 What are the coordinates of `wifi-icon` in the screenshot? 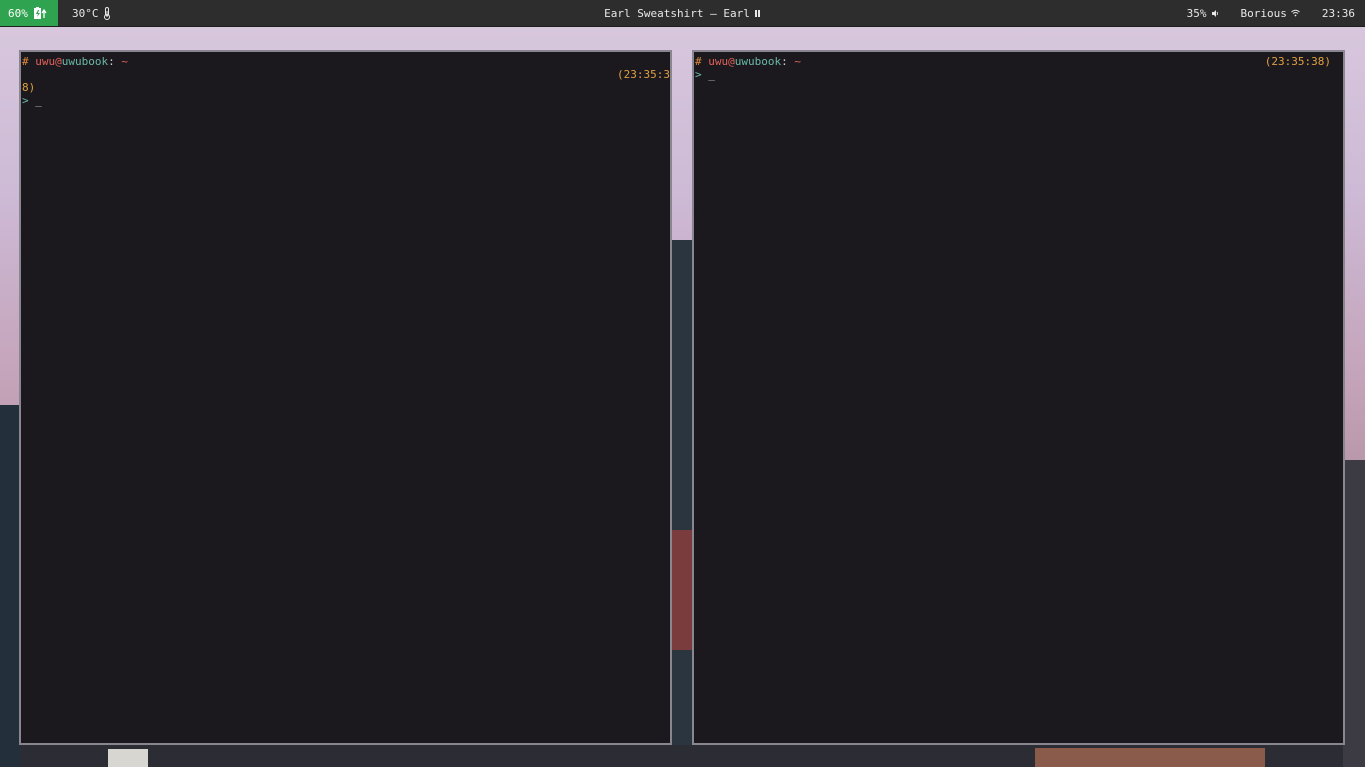 It's located at (1295, 13).